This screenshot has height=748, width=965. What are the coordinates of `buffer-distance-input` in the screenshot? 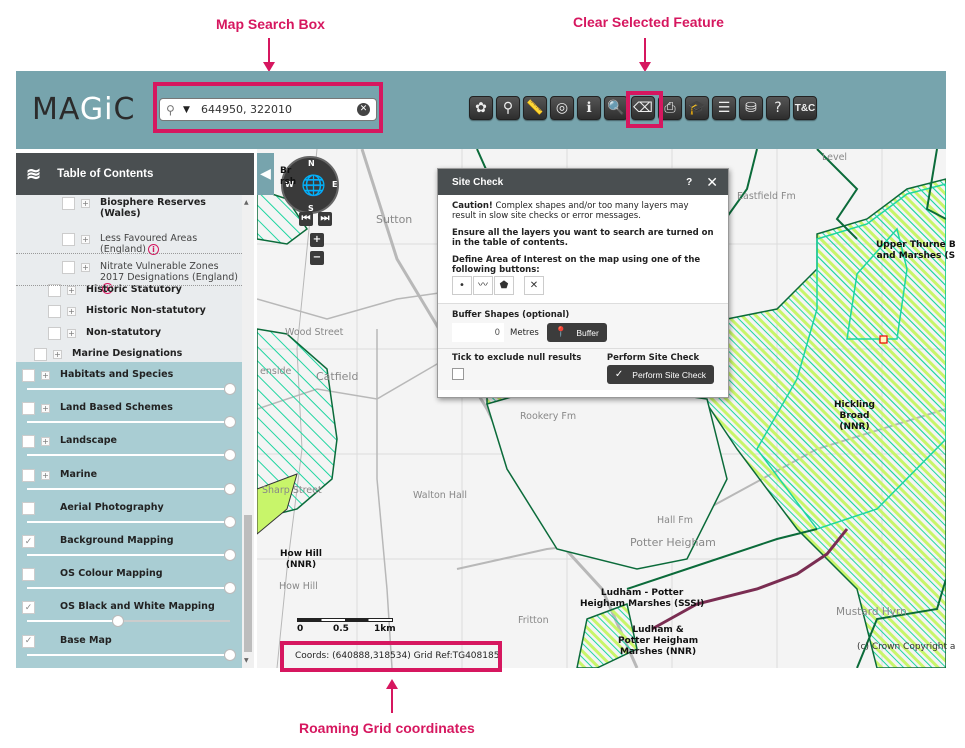 It's located at (478, 332).